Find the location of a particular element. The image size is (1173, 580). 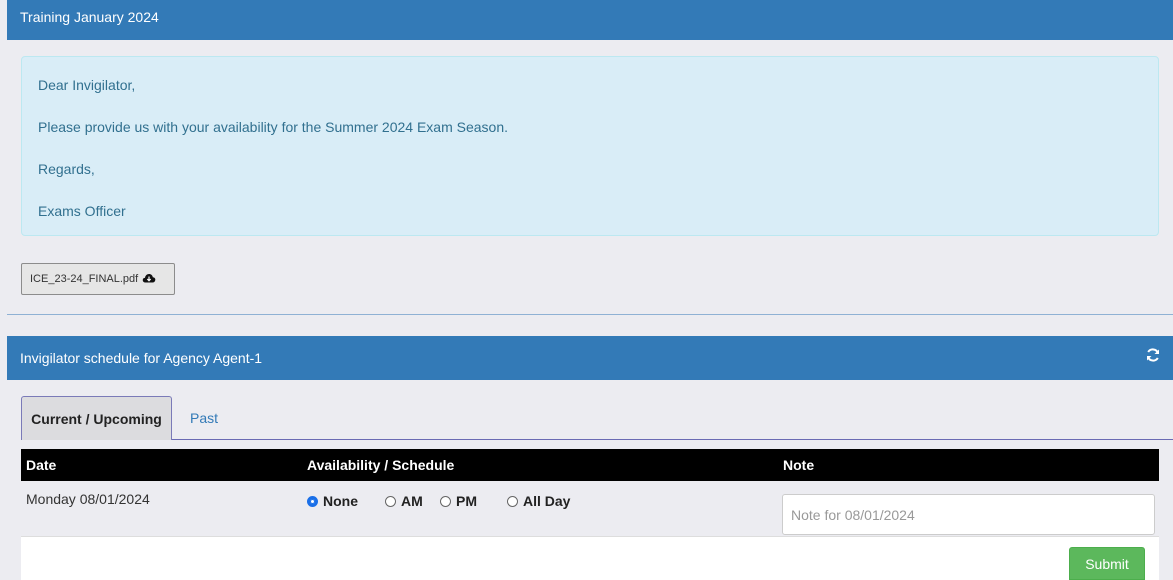

schedule-table-header: Date Availability / Schedule Note is located at coordinates (590, 465).